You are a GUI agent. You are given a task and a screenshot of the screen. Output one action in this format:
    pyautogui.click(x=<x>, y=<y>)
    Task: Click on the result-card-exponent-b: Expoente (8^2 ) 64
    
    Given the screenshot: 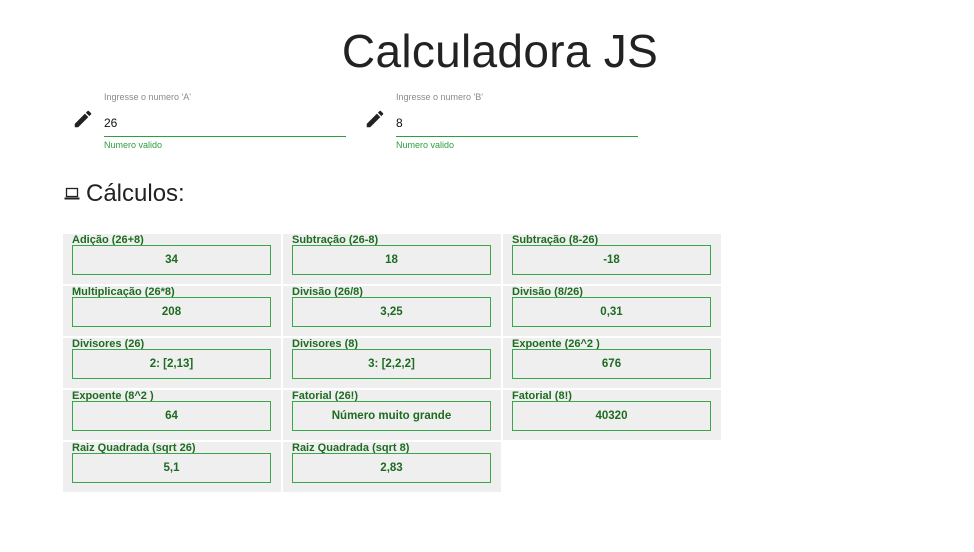 What is the action you would take?
    pyautogui.click(x=172, y=415)
    